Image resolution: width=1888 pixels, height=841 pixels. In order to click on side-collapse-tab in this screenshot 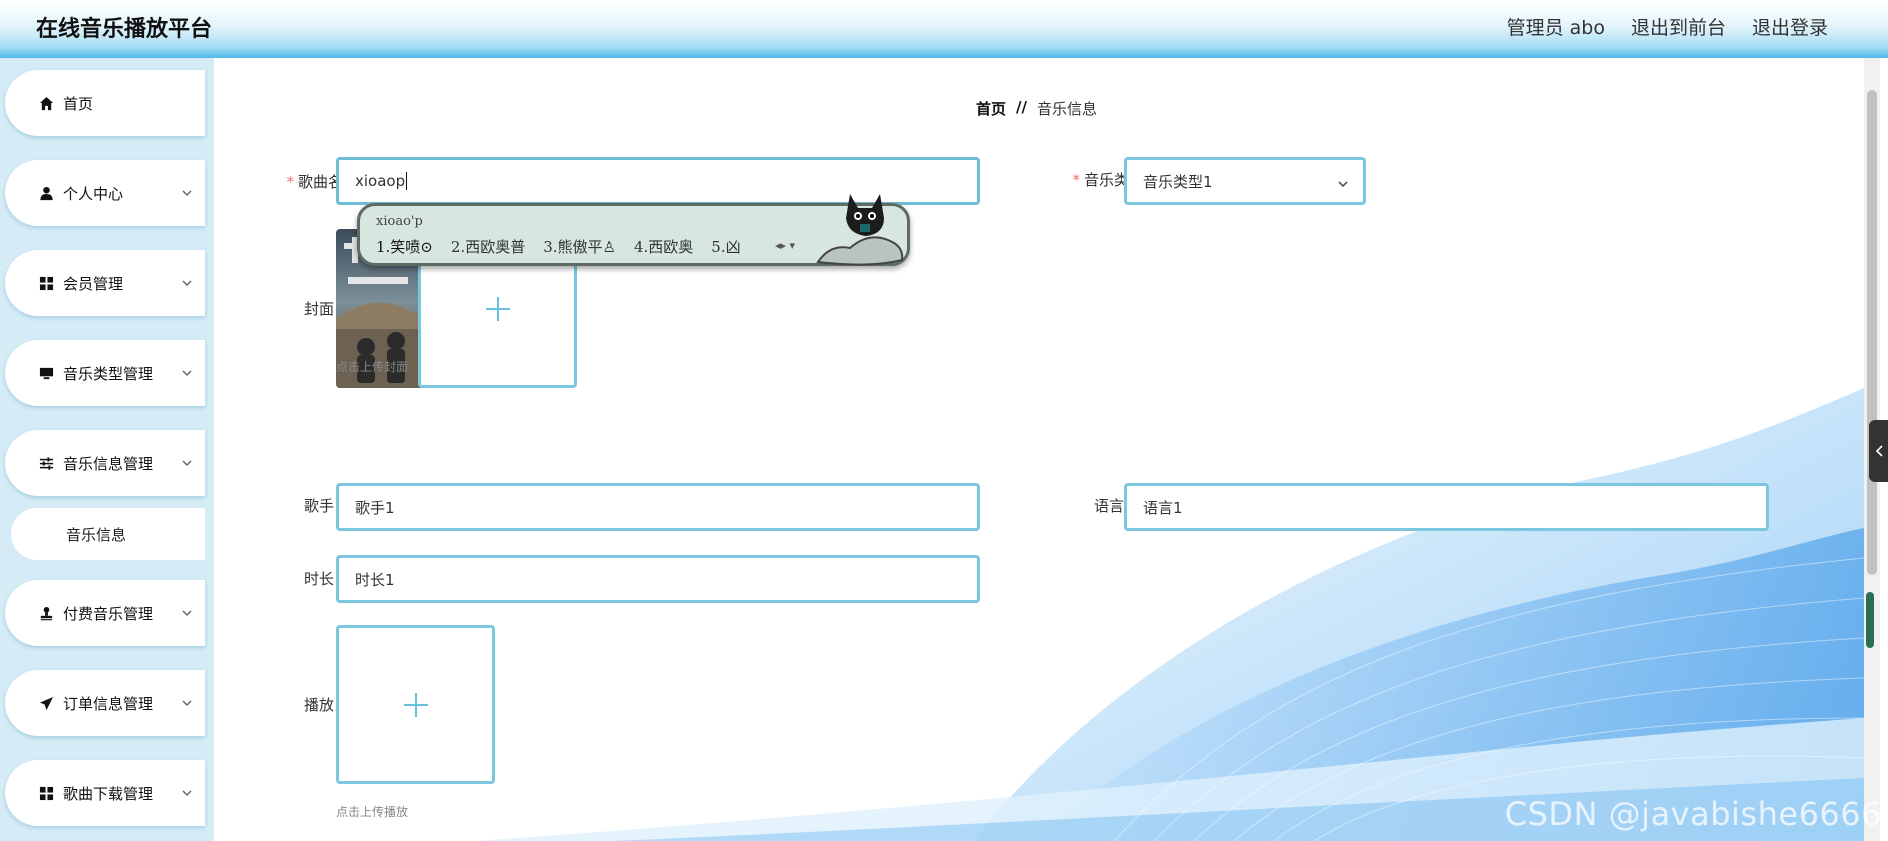, I will do `click(1878, 451)`.